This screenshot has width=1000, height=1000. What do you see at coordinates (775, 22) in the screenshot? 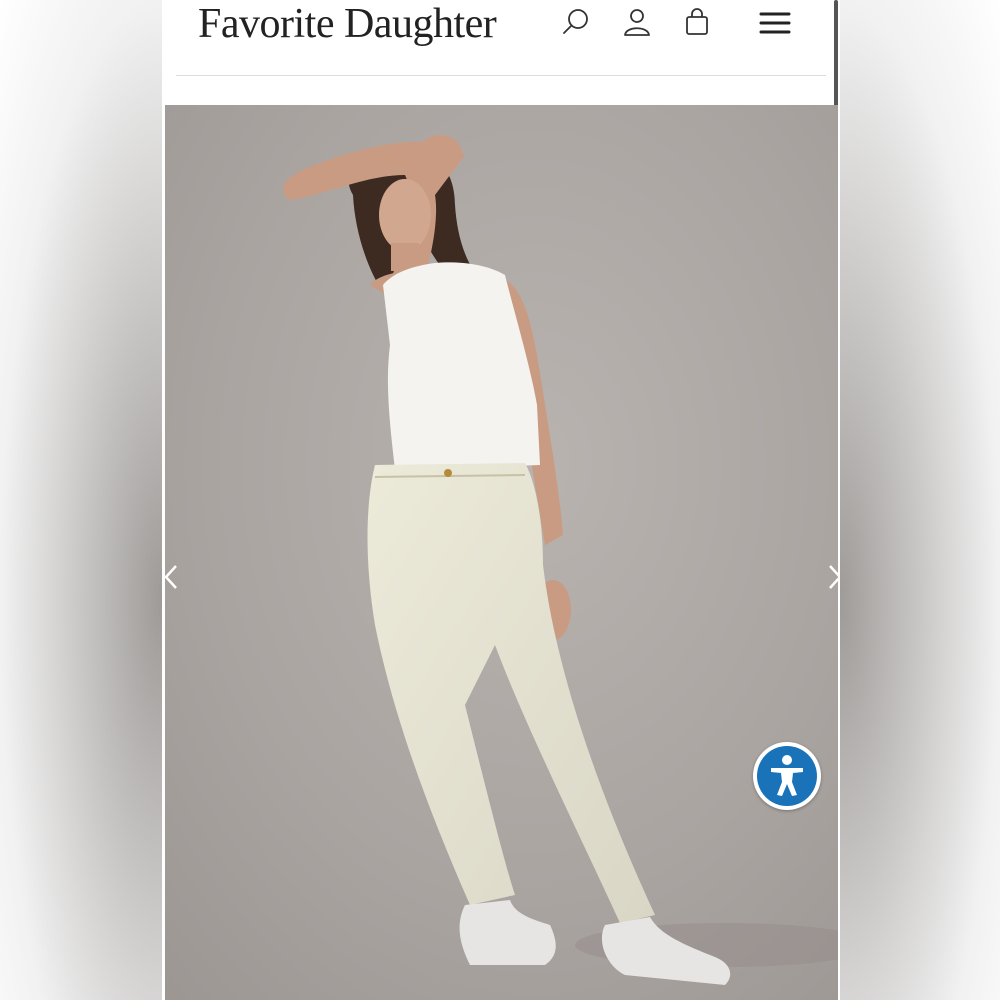
I see `hamburger-menu-icon` at bounding box center [775, 22].